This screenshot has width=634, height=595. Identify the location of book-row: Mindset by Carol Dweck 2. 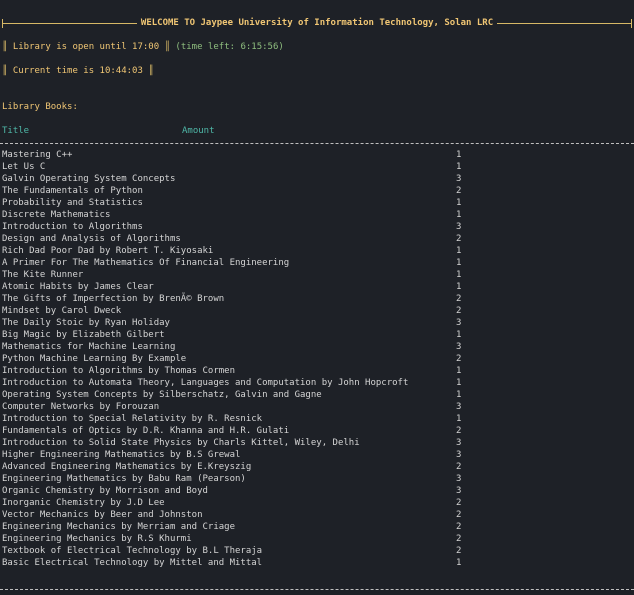
(317, 311).